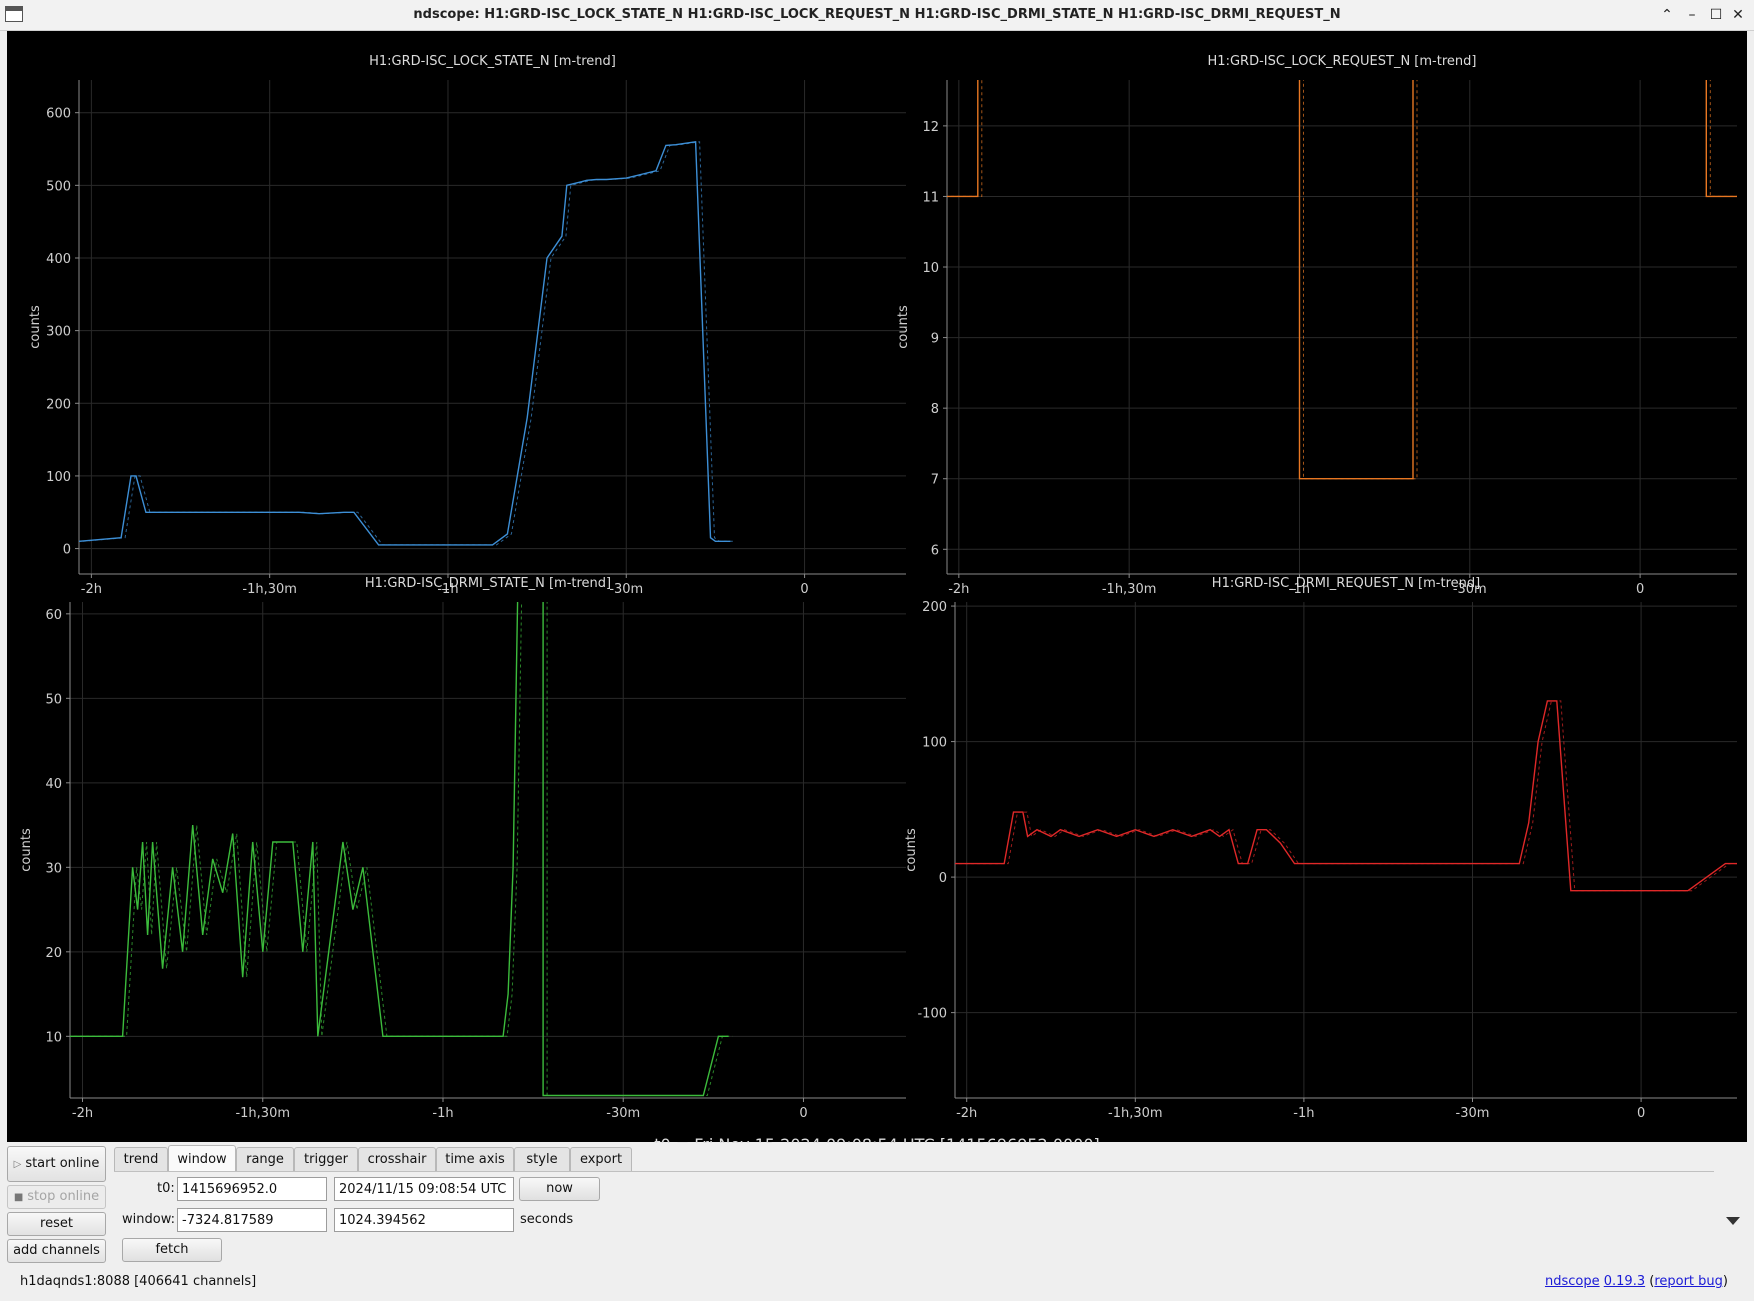 This screenshot has width=1754, height=1301. I want to click on drmi-state-series-line, so click(399, 849).